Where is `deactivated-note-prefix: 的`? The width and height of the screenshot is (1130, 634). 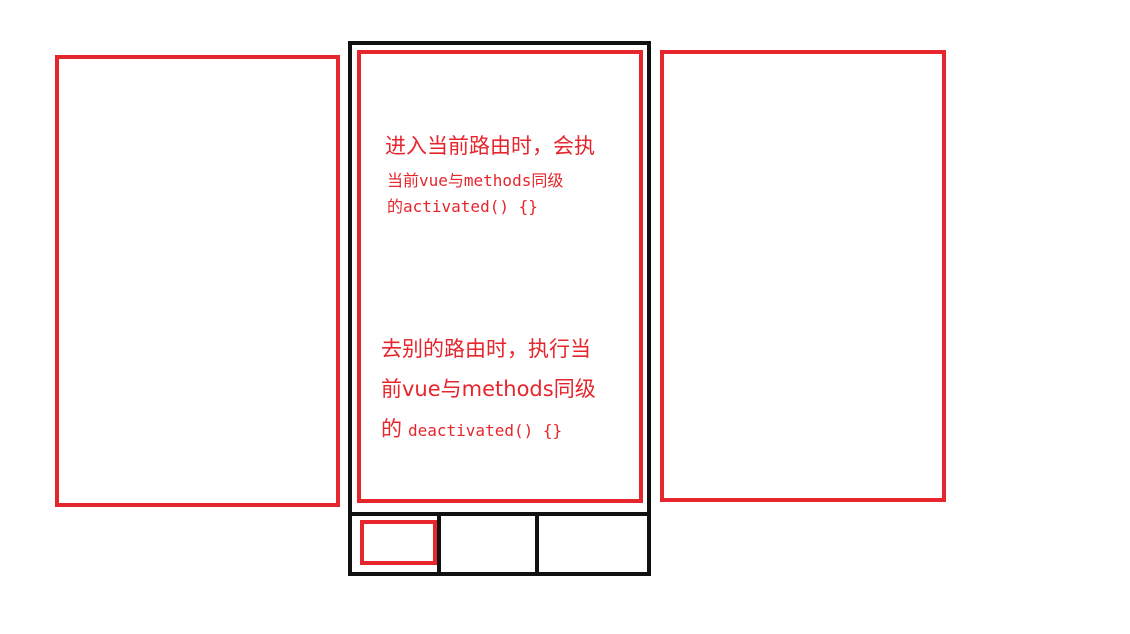
deactivated-note-prefix: 的 is located at coordinates (391, 429).